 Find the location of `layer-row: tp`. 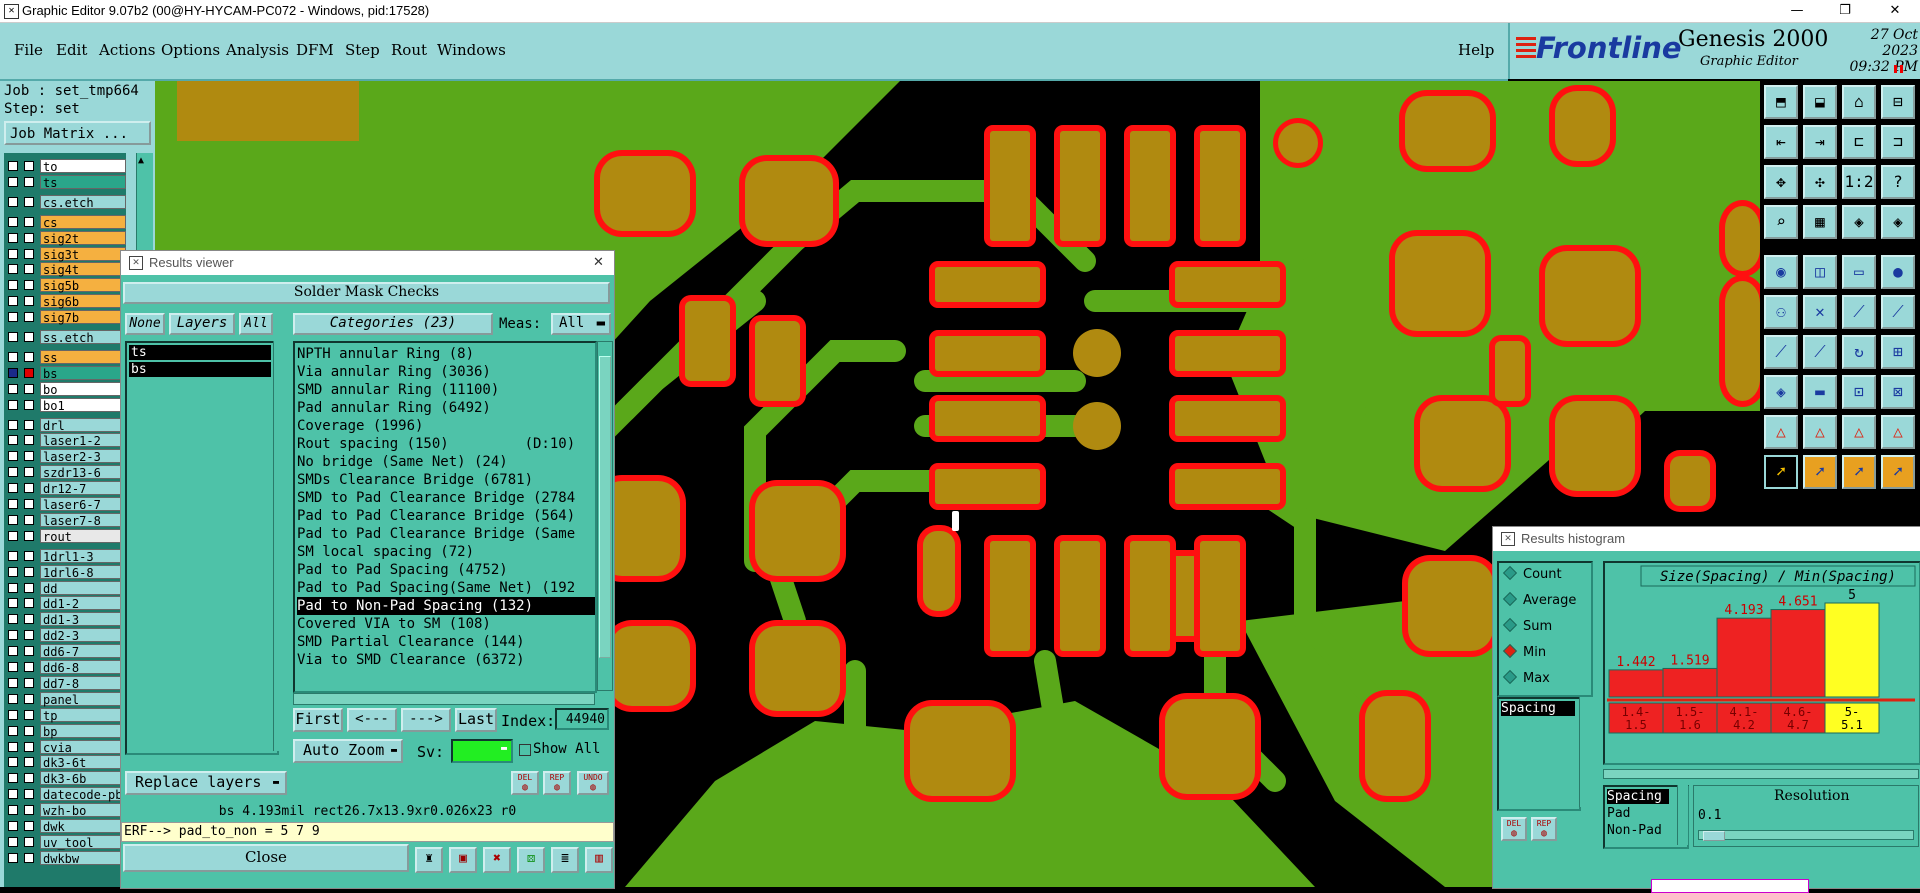

layer-row: tp is located at coordinates (66, 715).